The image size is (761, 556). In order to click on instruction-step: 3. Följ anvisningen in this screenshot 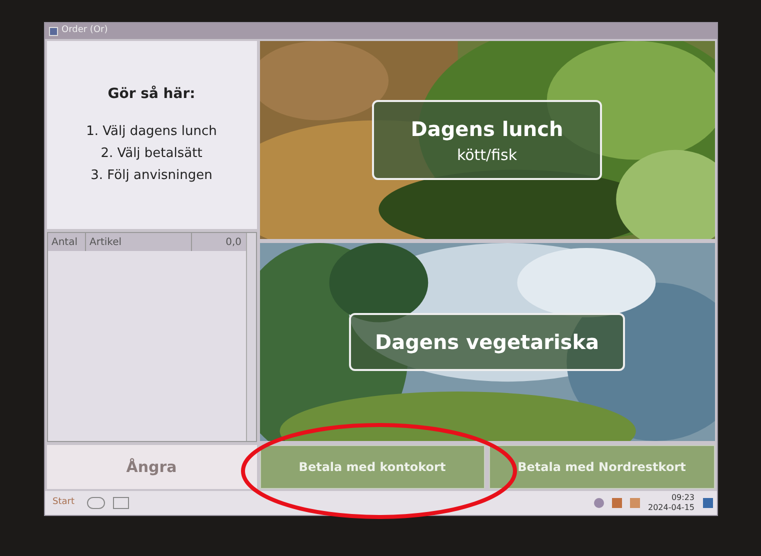, I will do `click(151, 175)`.